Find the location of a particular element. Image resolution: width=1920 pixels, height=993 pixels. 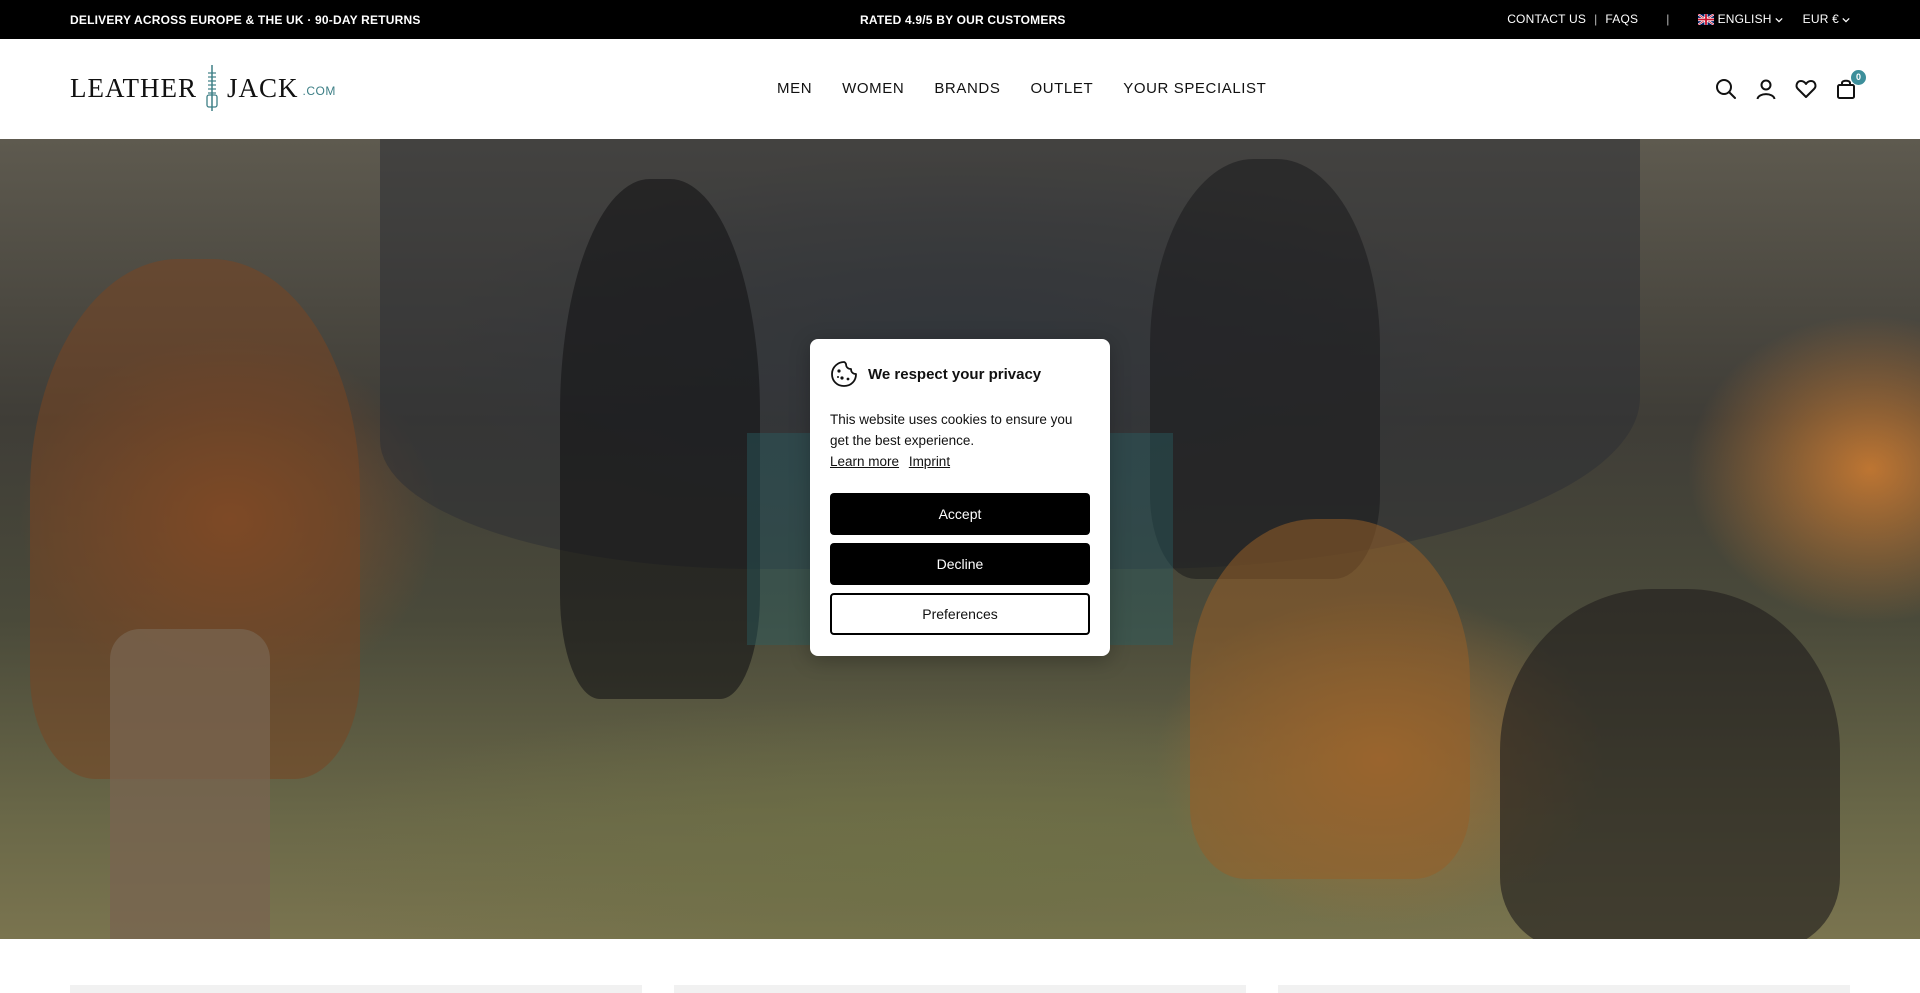

wishlist-button is located at coordinates (1806, 89).